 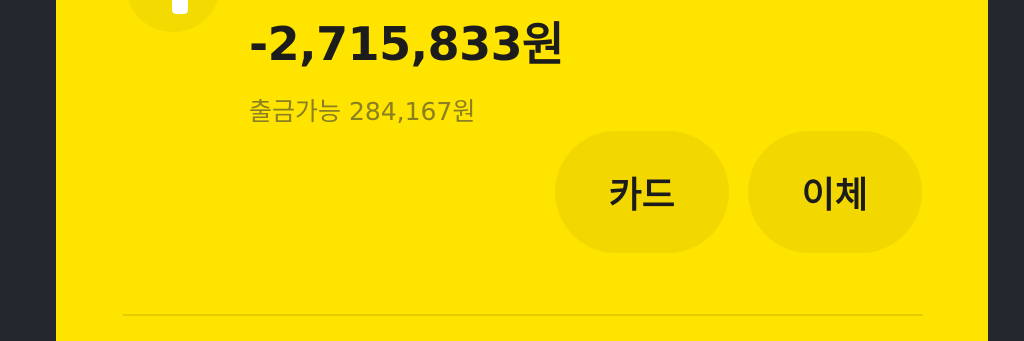 What do you see at coordinates (523, 315) in the screenshot?
I see `divider` at bounding box center [523, 315].